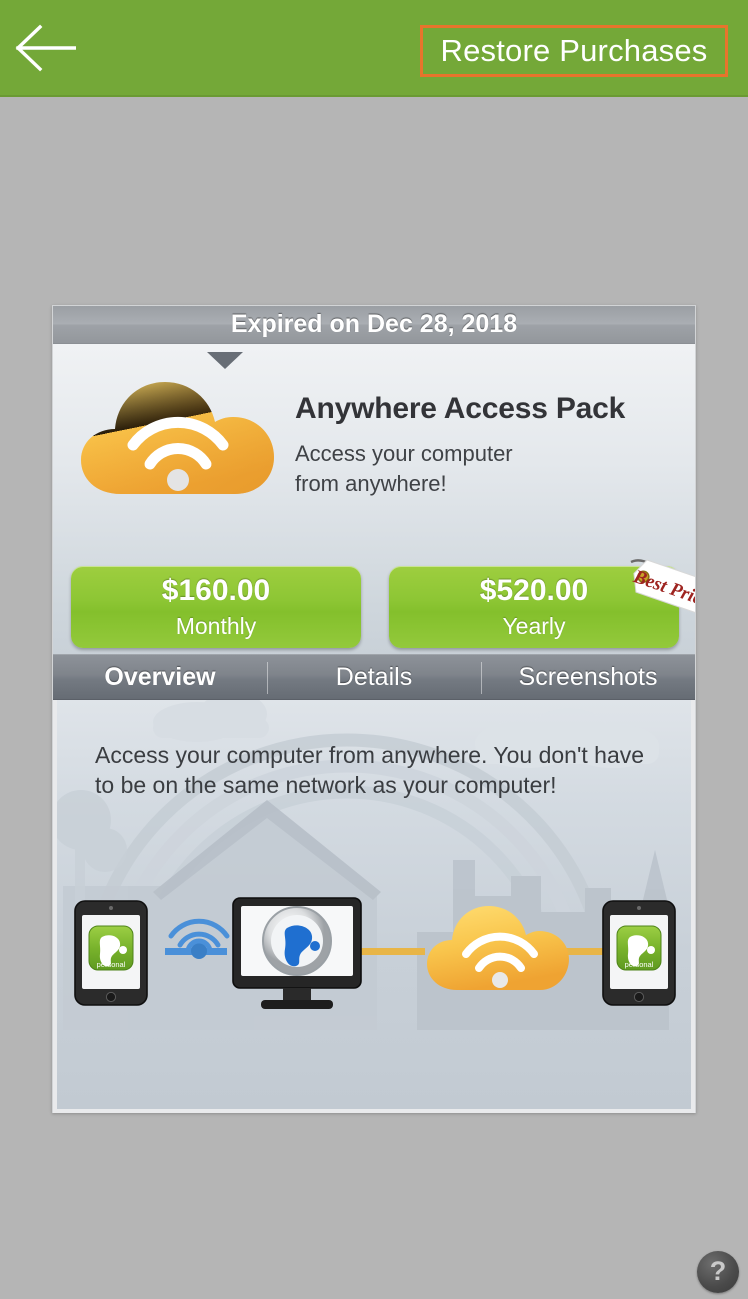 This screenshot has width=748, height=1299. What do you see at coordinates (111, 953) in the screenshot?
I see `tablet-left-icon: personal` at bounding box center [111, 953].